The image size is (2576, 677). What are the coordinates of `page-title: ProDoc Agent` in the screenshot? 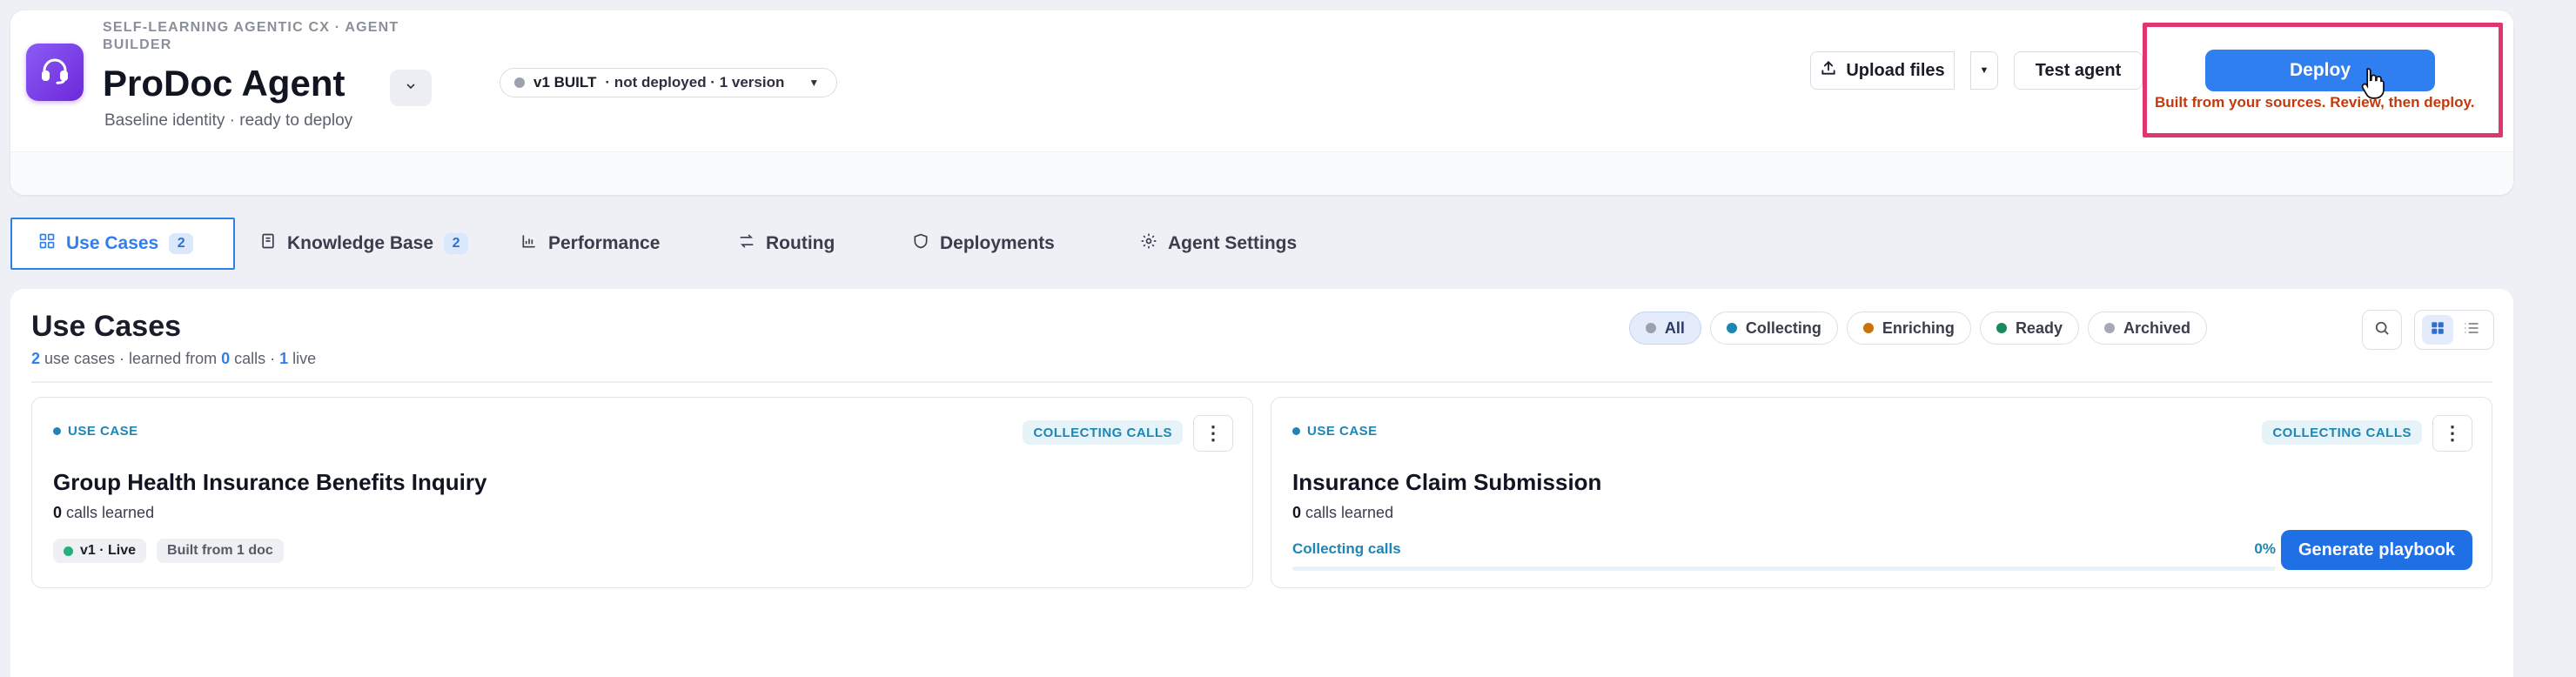 It's located at (224, 83).